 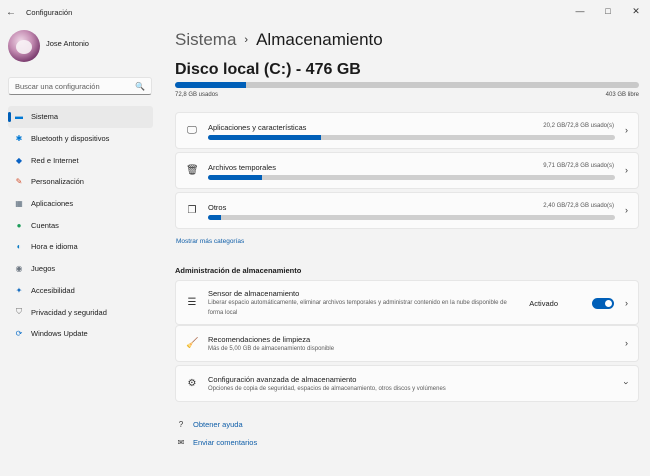 What do you see at coordinates (192, 170) in the screenshot?
I see `trash-icon: 🗑` at bounding box center [192, 170].